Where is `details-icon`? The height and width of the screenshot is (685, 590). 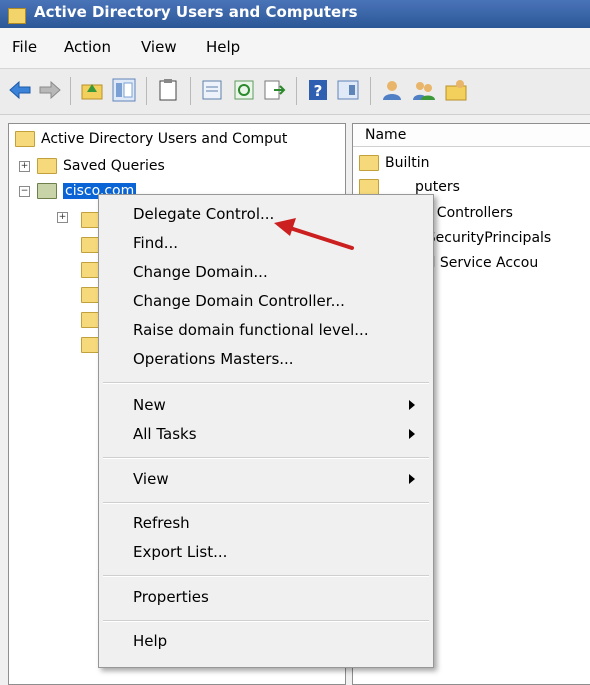
details-icon is located at coordinates (348, 90).